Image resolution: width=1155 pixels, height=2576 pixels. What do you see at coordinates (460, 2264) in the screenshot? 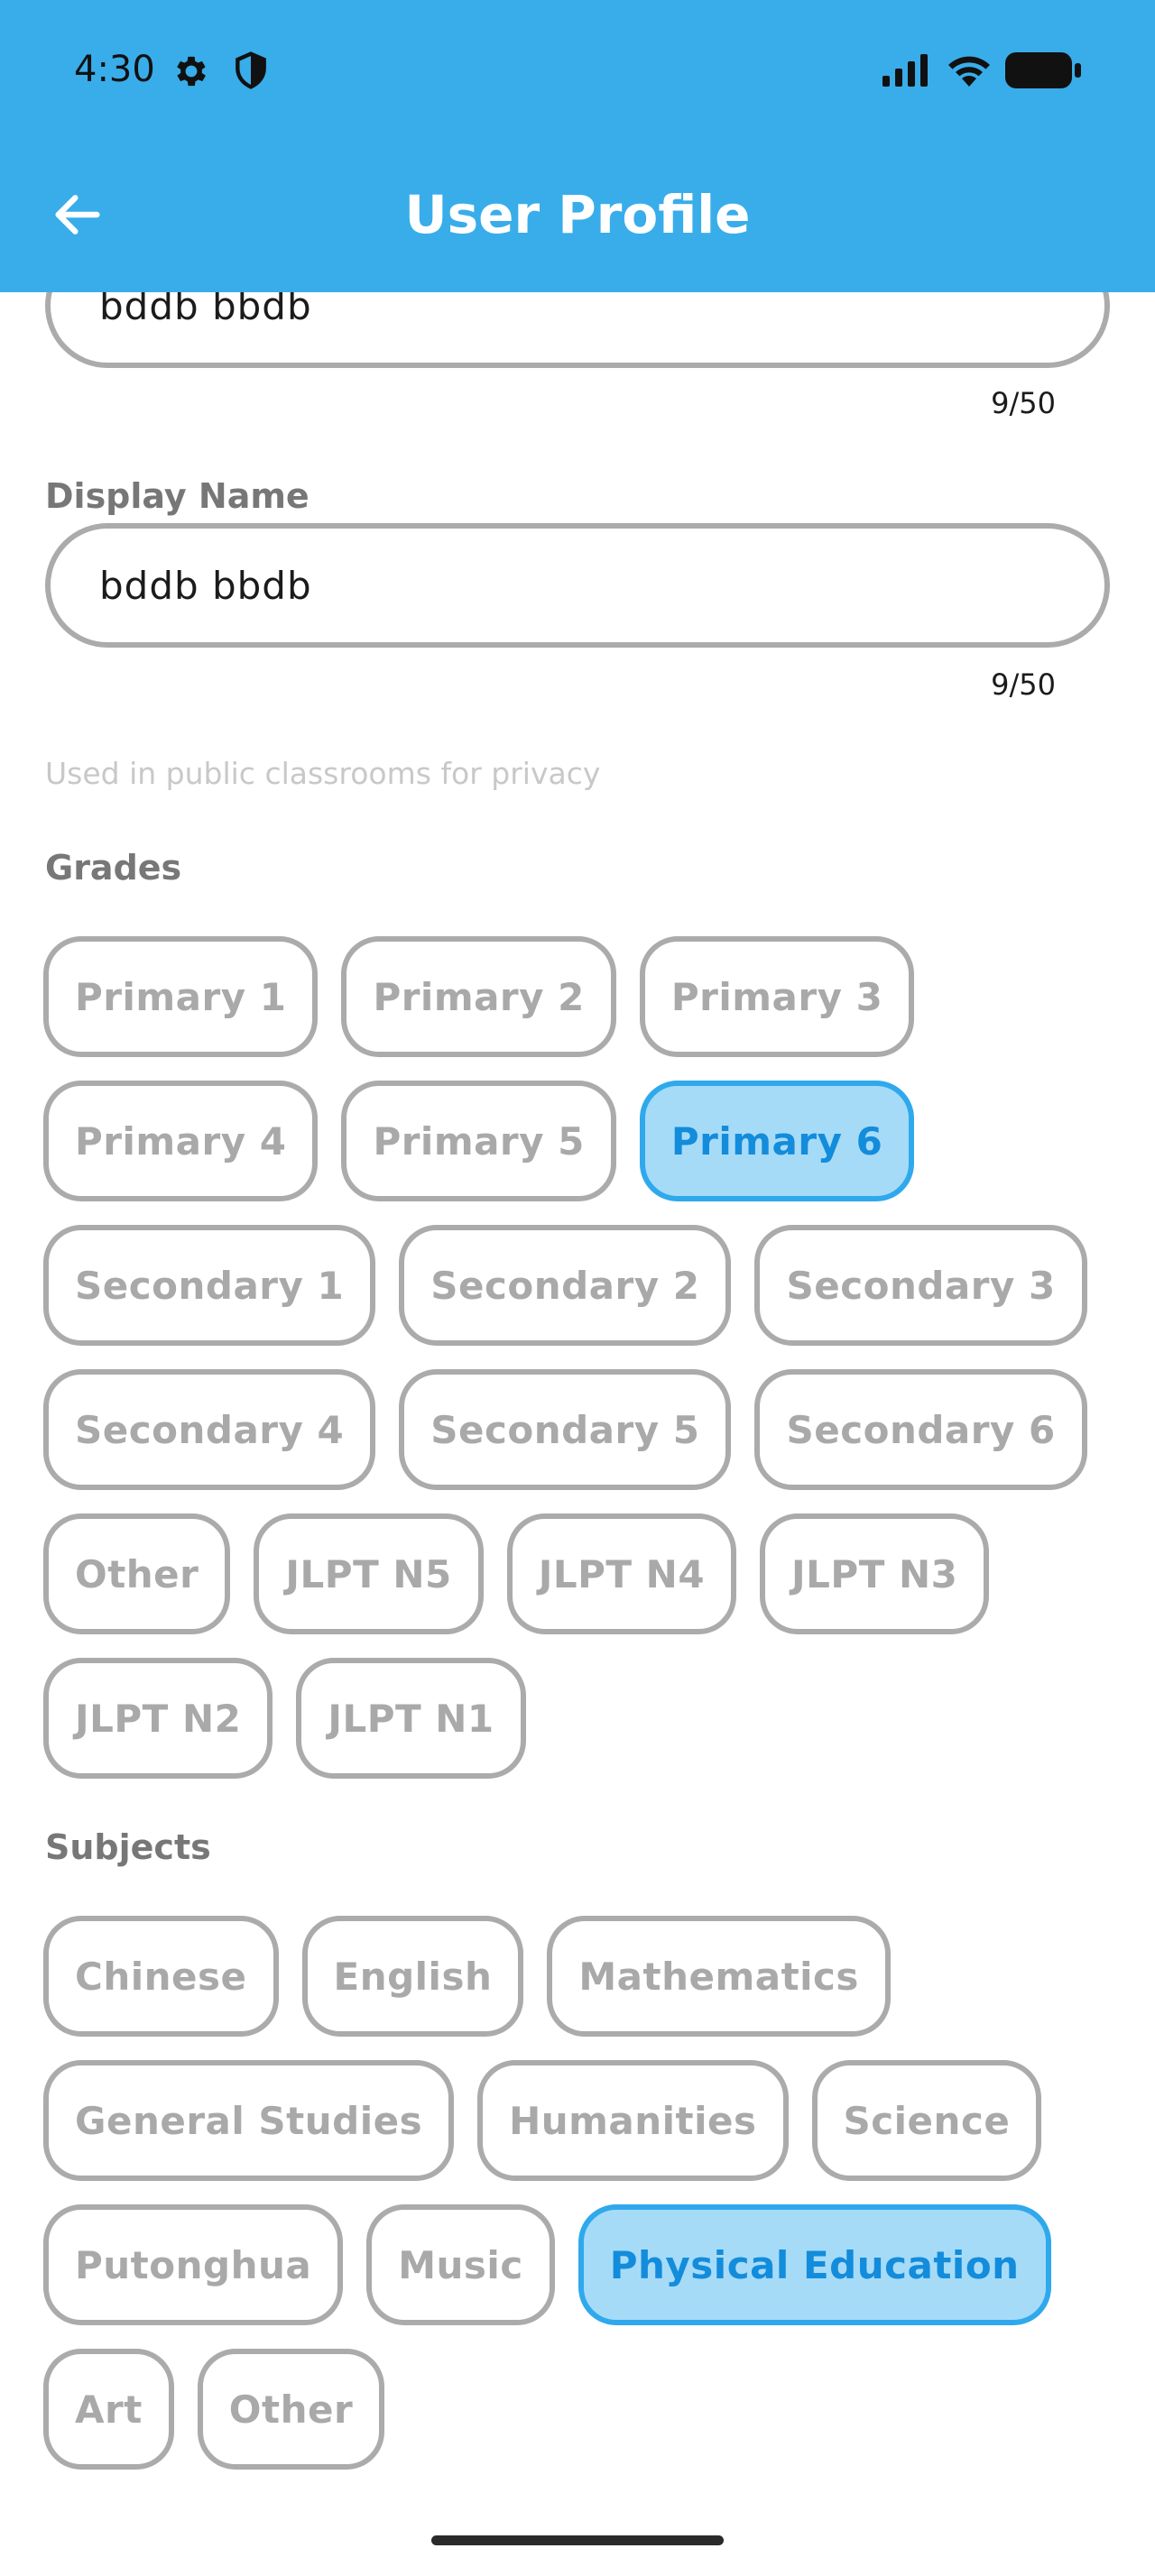
I see `subject-chip-music: Music` at bounding box center [460, 2264].